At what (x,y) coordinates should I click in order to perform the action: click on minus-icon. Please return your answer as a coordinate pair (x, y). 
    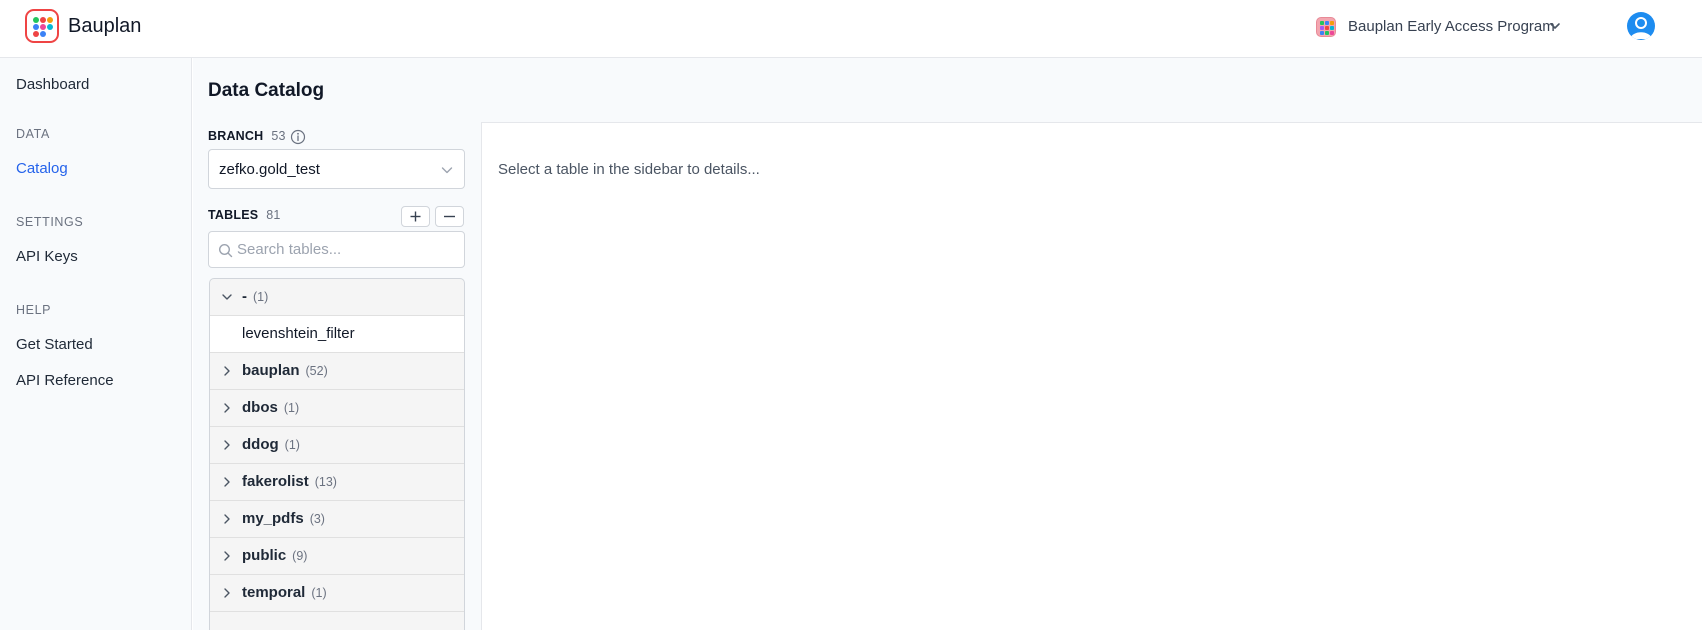
    Looking at the image, I should click on (449, 216).